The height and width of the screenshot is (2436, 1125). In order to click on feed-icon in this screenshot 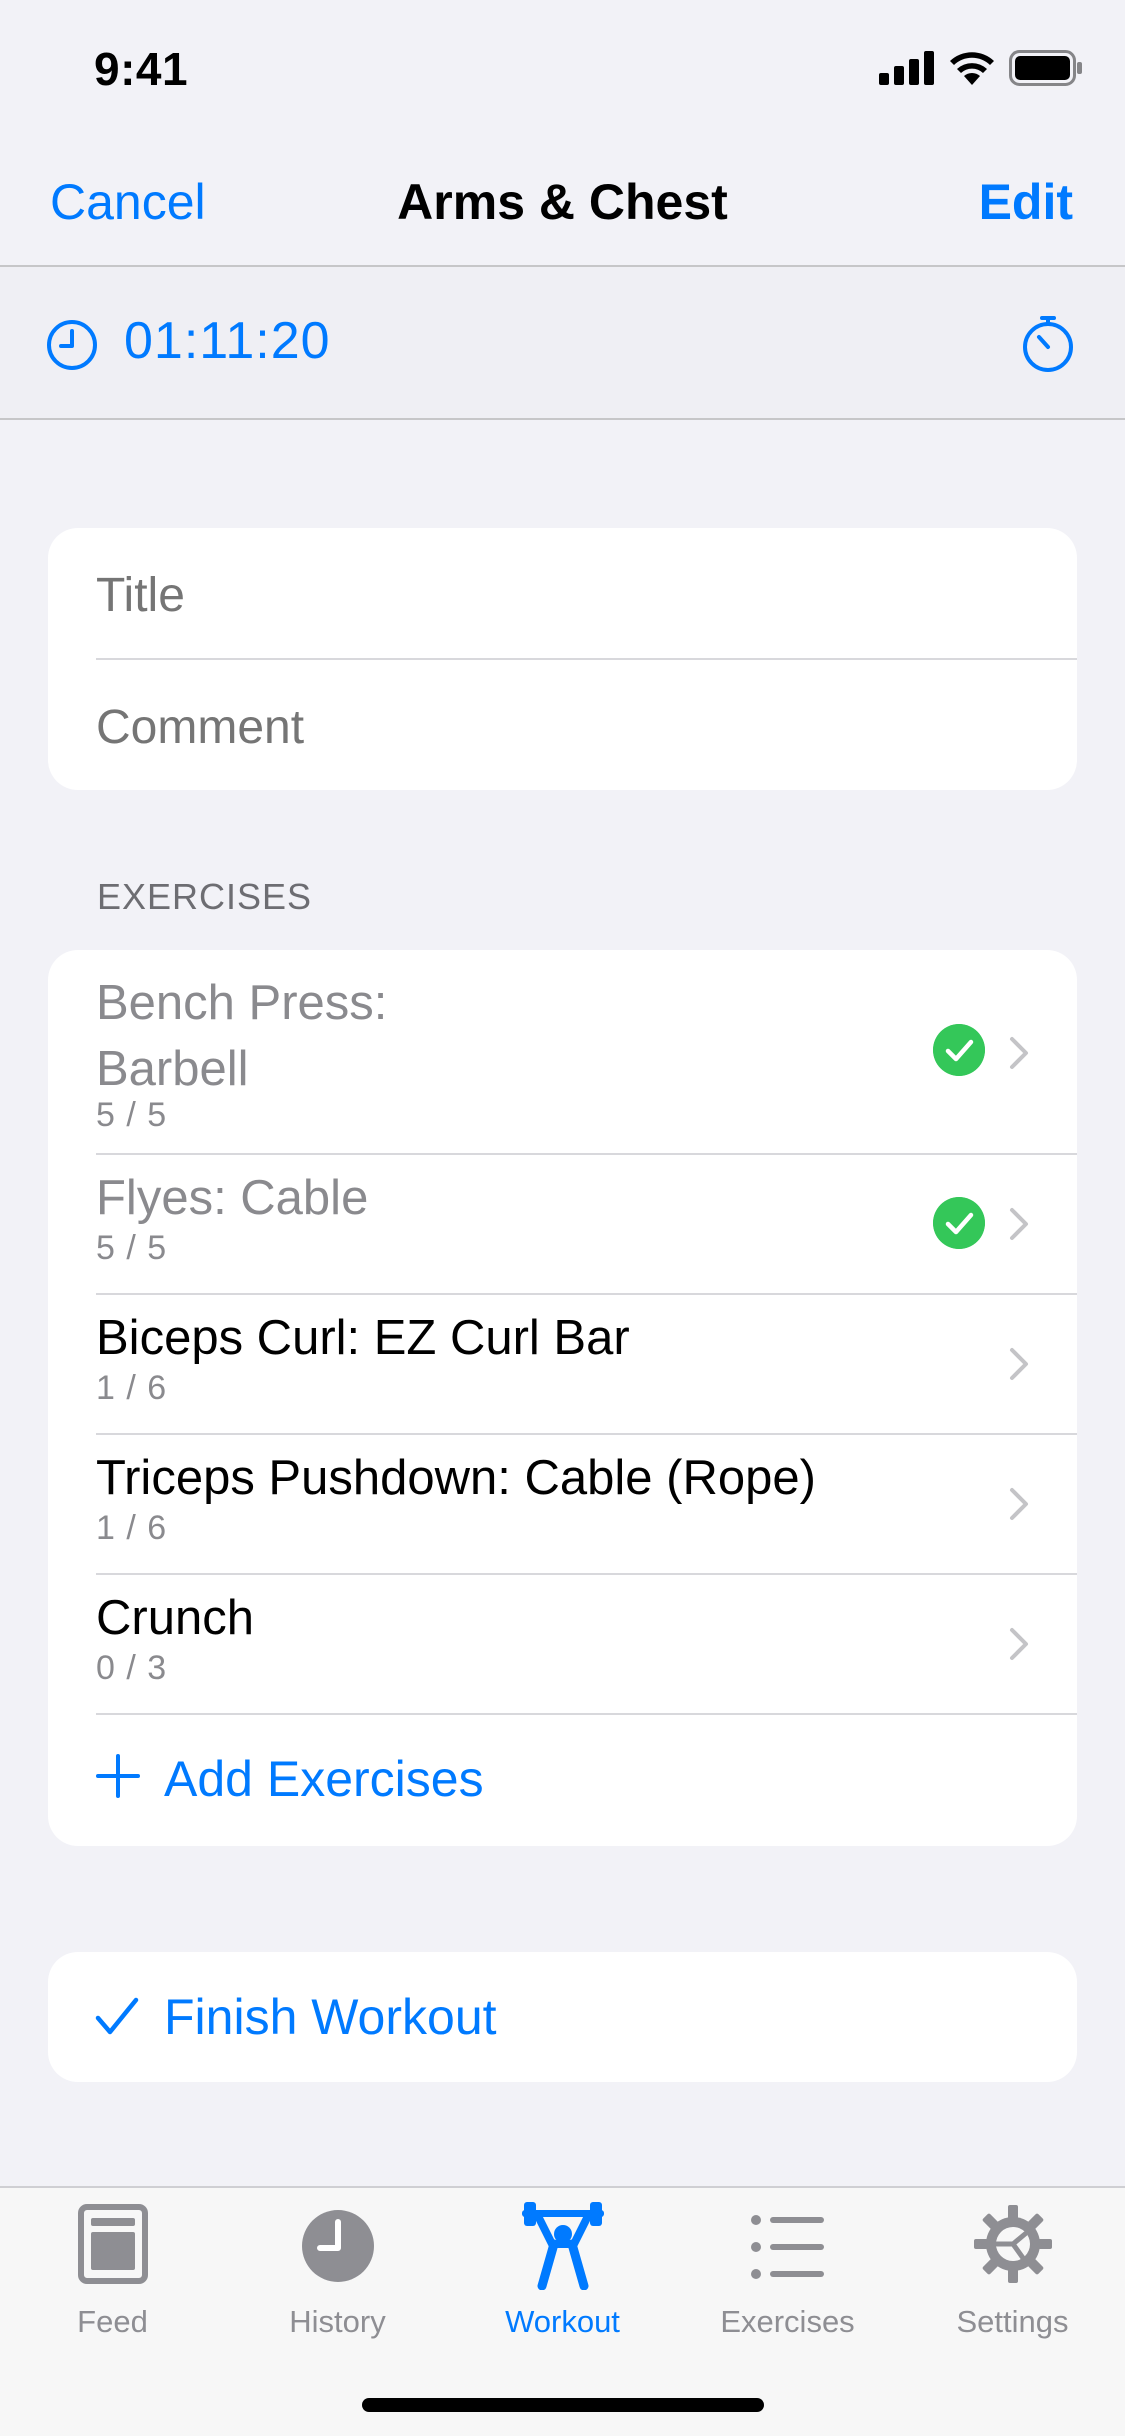, I will do `click(112, 2244)`.